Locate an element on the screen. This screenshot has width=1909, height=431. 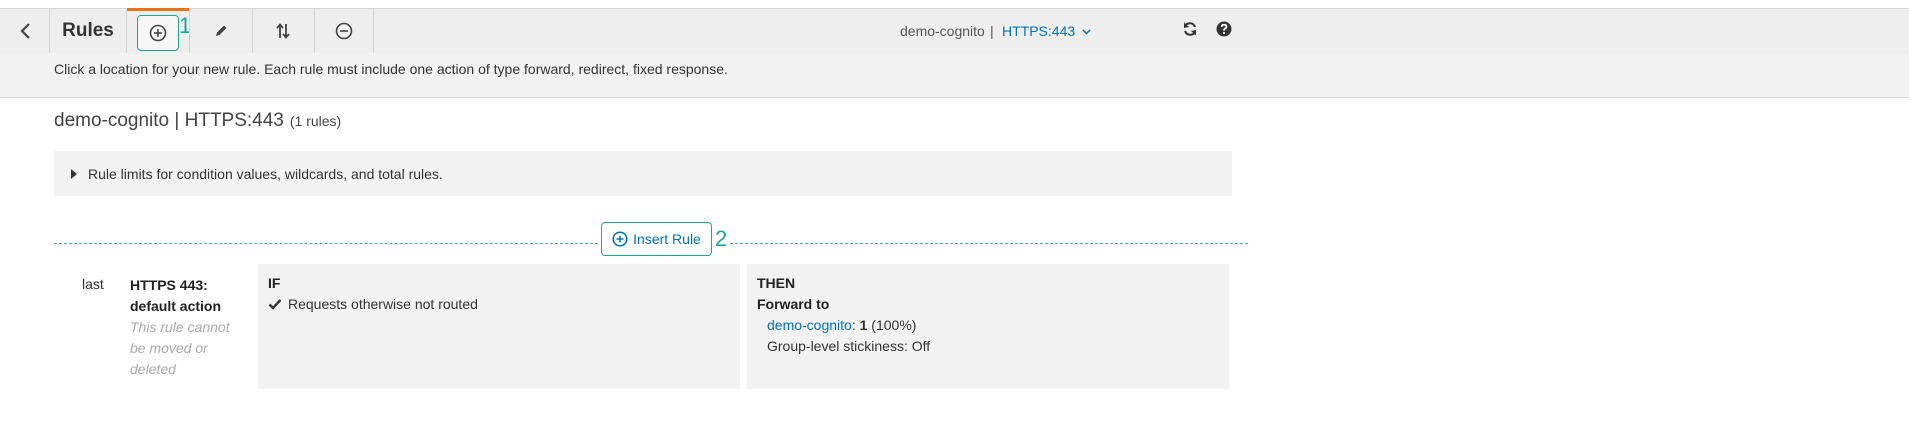
rules-toolbar: Rules 1 demo-cognito | HTTPS:443 is located at coordinates (954, 31).